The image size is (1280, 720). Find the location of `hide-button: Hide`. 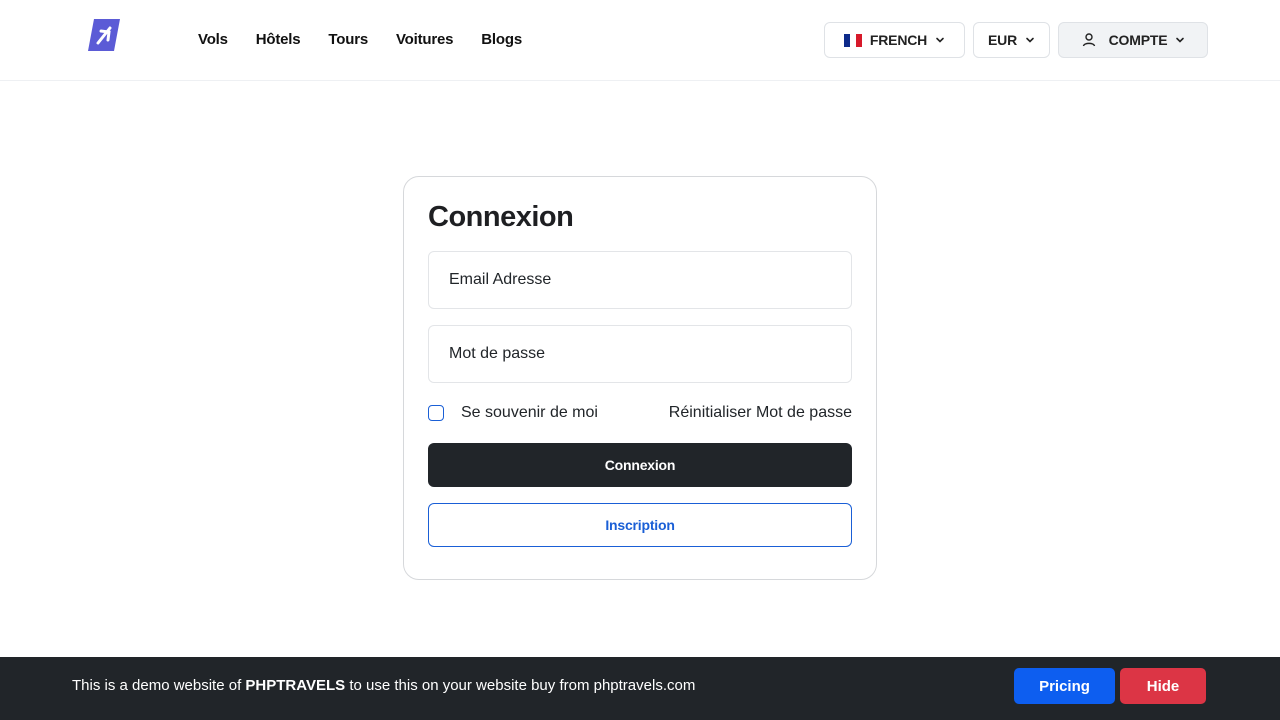

hide-button: Hide is located at coordinates (1163, 686).